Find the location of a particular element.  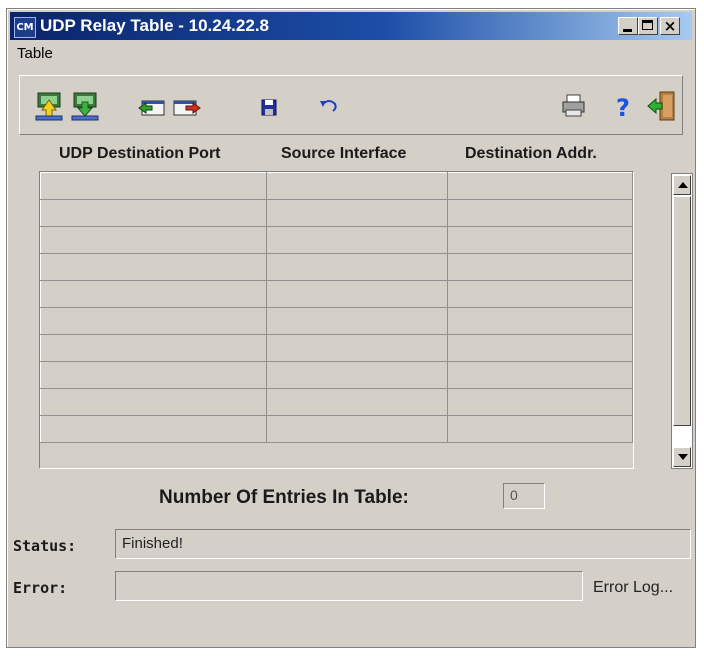

menu-bar: Table is located at coordinates (35, 56).